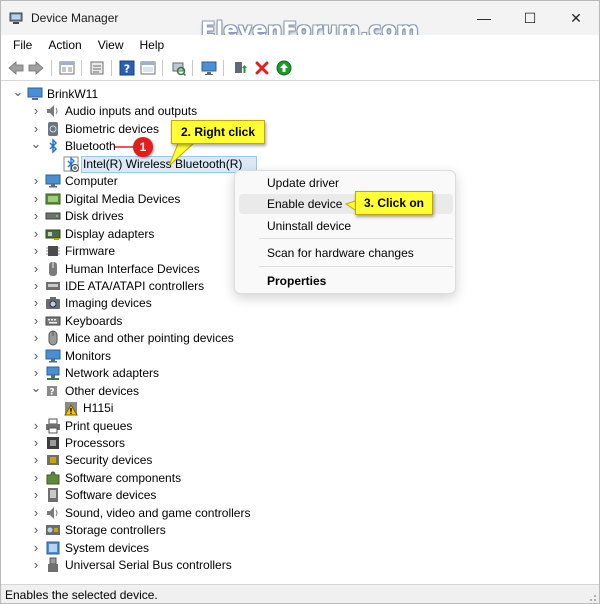 The width and height of the screenshot is (600, 604). What do you see at coordinates (300, 565) in the screenshot?
I see `tree-category: › Universal Serial Bus controllers` at bounding box center [300, 565].